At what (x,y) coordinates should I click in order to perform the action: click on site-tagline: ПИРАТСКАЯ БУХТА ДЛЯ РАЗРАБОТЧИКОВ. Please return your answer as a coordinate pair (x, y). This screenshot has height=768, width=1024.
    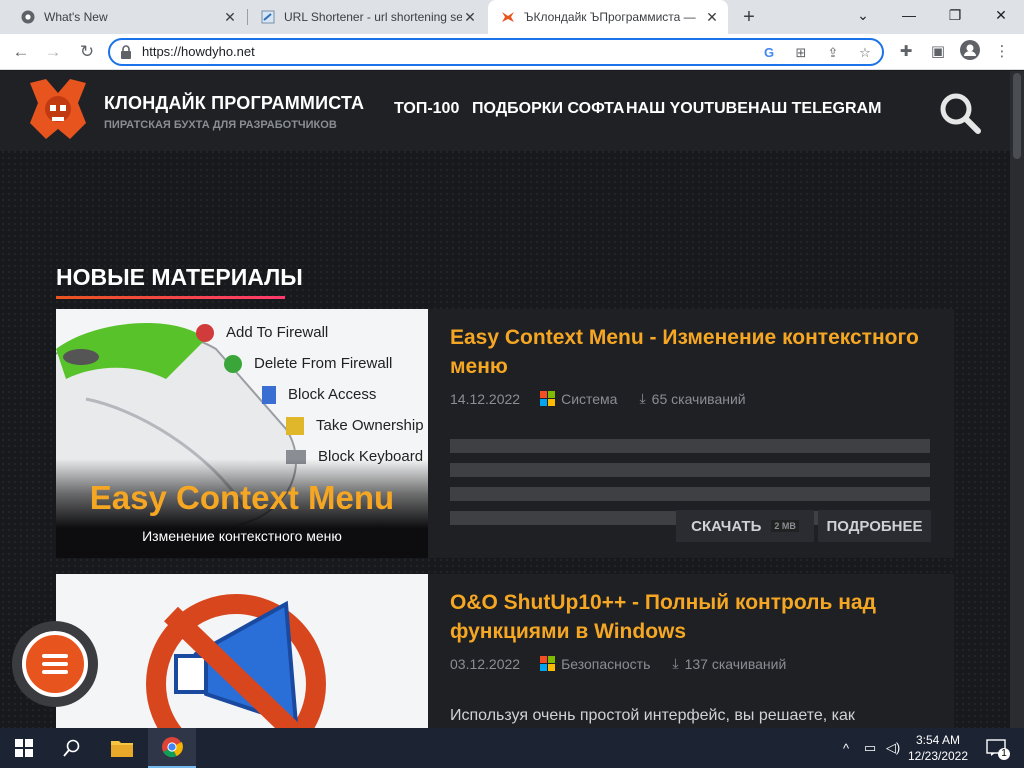
    Looking at the image, I should click on (220, 125).